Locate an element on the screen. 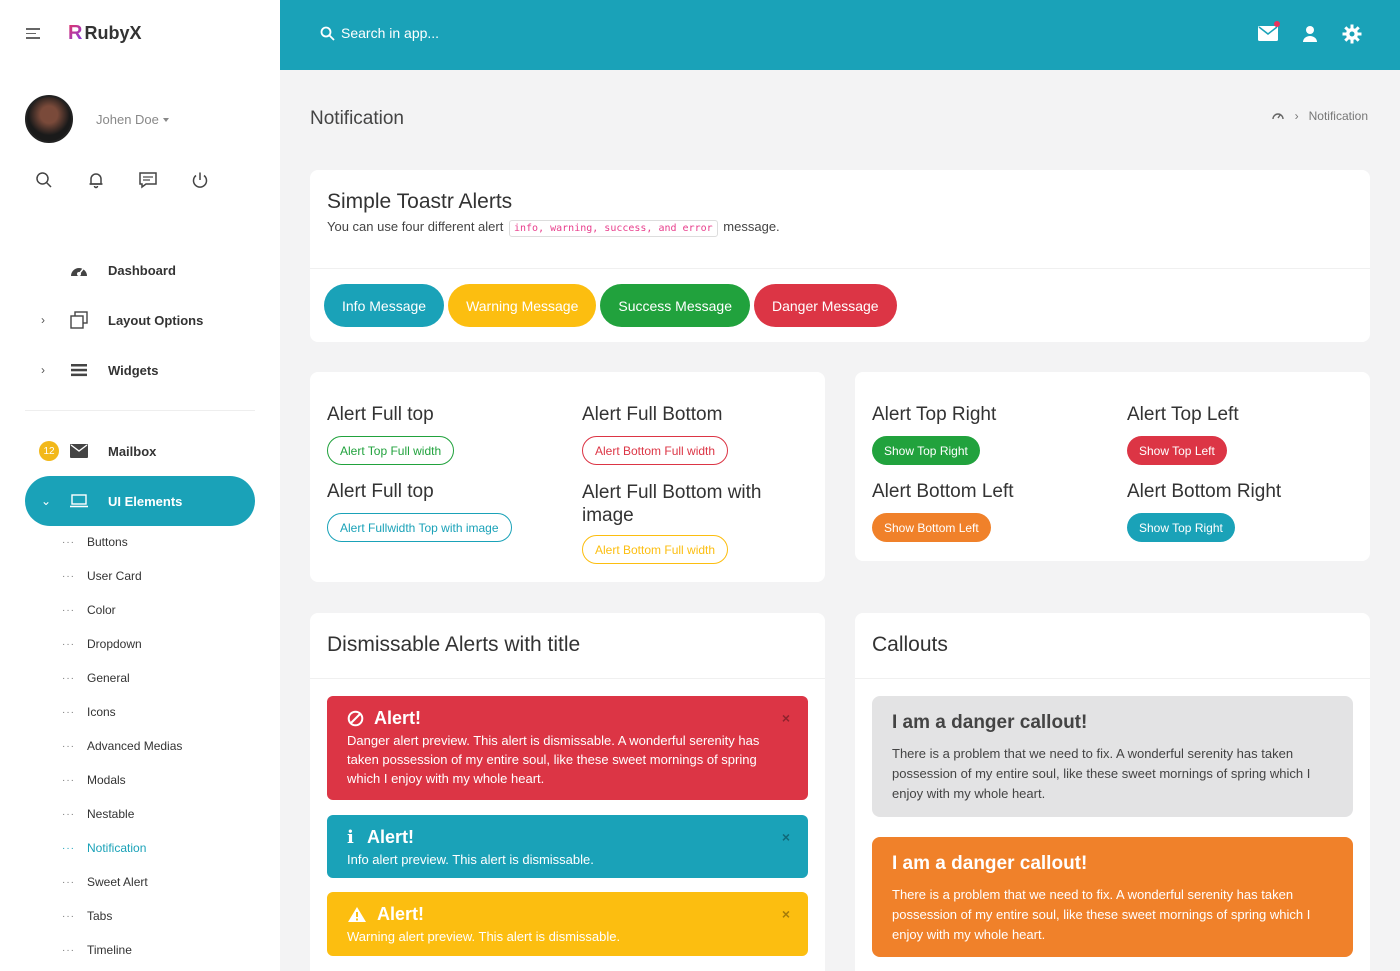 Image resolution: width=1400 pixels, height=971 pixels. user-profile: Johen Doe is located at coordinates (97, 119).